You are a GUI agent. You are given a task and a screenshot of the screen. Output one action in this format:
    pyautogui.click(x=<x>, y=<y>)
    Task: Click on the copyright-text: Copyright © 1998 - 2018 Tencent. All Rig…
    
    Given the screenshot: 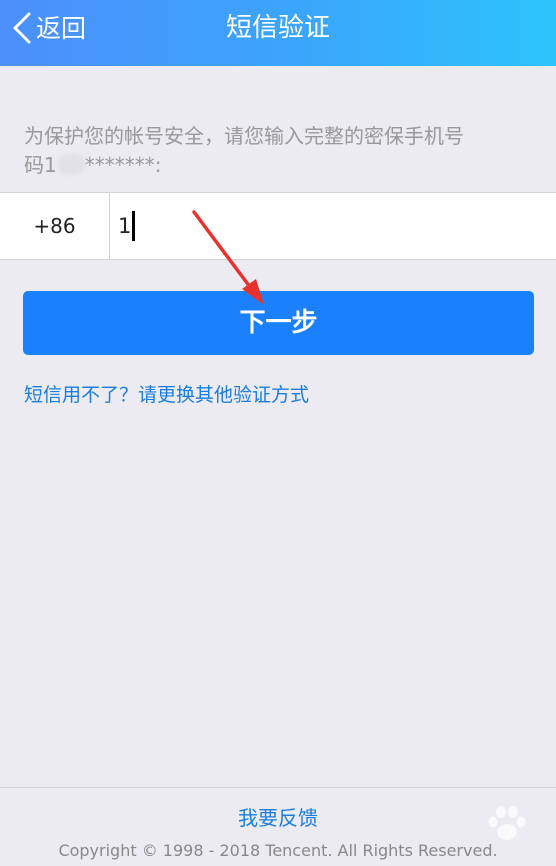 What is the action you would take?
    pyautogui.click(x=278, y=850)
    